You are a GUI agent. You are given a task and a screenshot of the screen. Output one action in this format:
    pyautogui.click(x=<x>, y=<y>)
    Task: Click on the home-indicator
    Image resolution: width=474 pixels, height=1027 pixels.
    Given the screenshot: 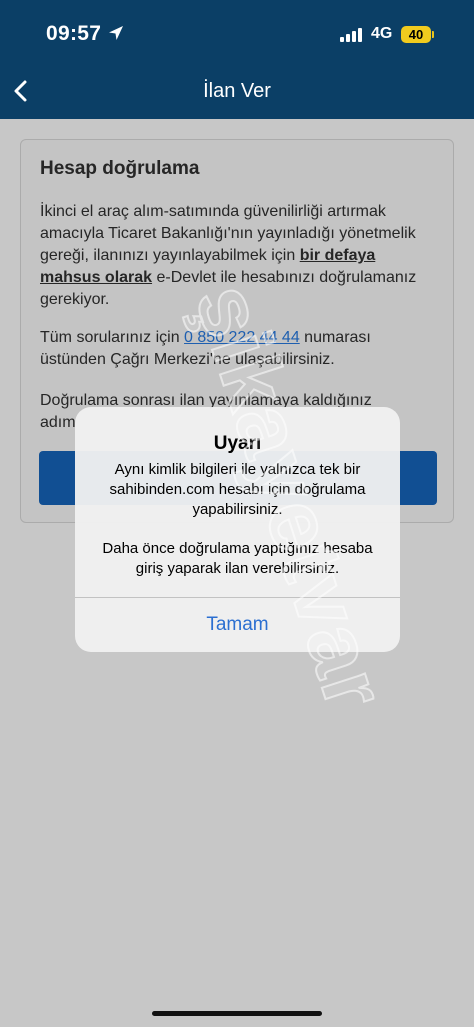 What is the action you would take?
    pyautogui.click(x=237, y=1013)
    